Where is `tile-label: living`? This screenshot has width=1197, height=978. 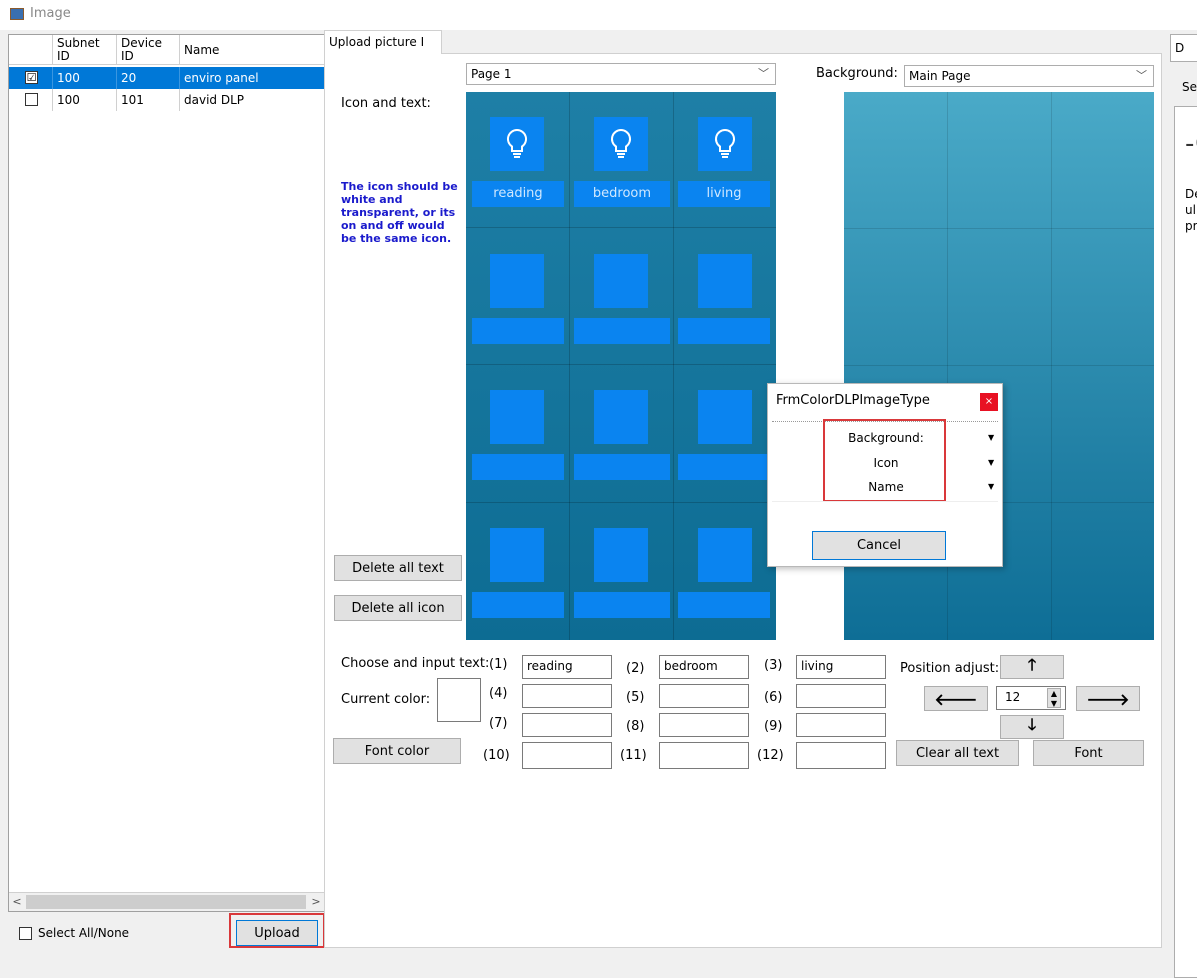 tile-label: living is located at coordinates (724, 194).